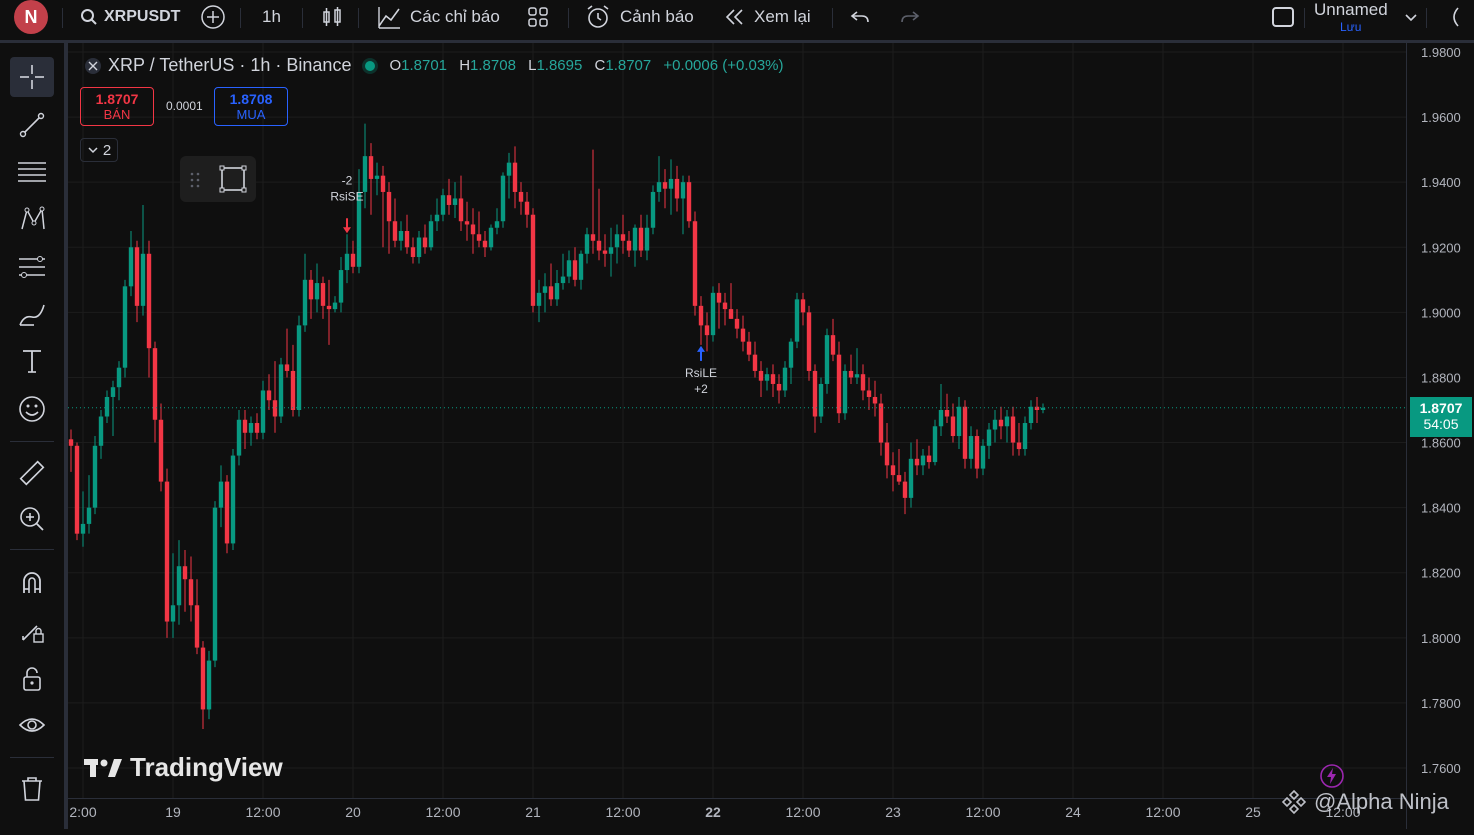  What do you see at coordinates (358, 18) in the screenshot?
I see `toolbar-divider` at bounding box center [358, 18].